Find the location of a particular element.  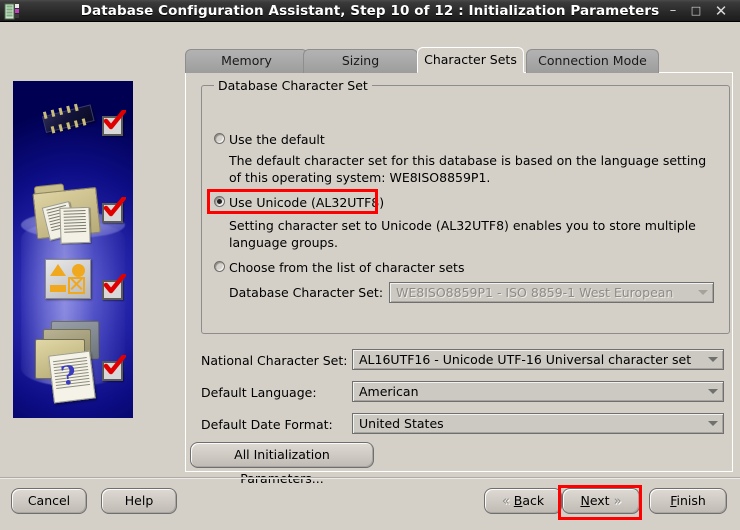

radio-use-unicode-label: Use Unicode (AL32UTF8) is located at coordinates (307, 202).